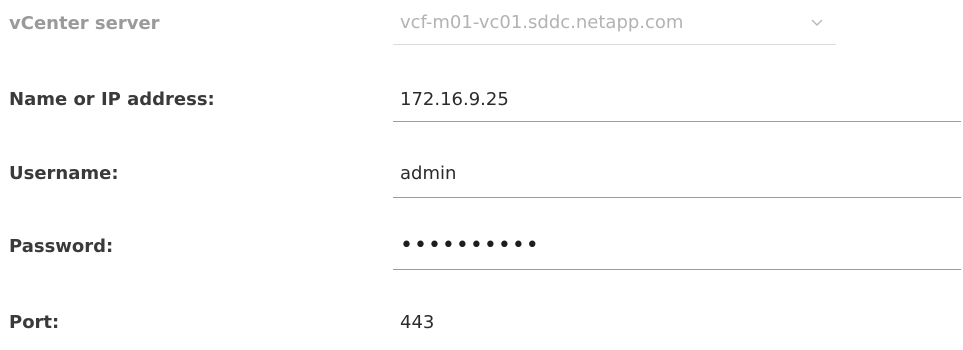  What do you see at coordinates (677, 103) in the screenshot?
I see `address-input: 172.16.9.25` at bounding box center [677, 103].